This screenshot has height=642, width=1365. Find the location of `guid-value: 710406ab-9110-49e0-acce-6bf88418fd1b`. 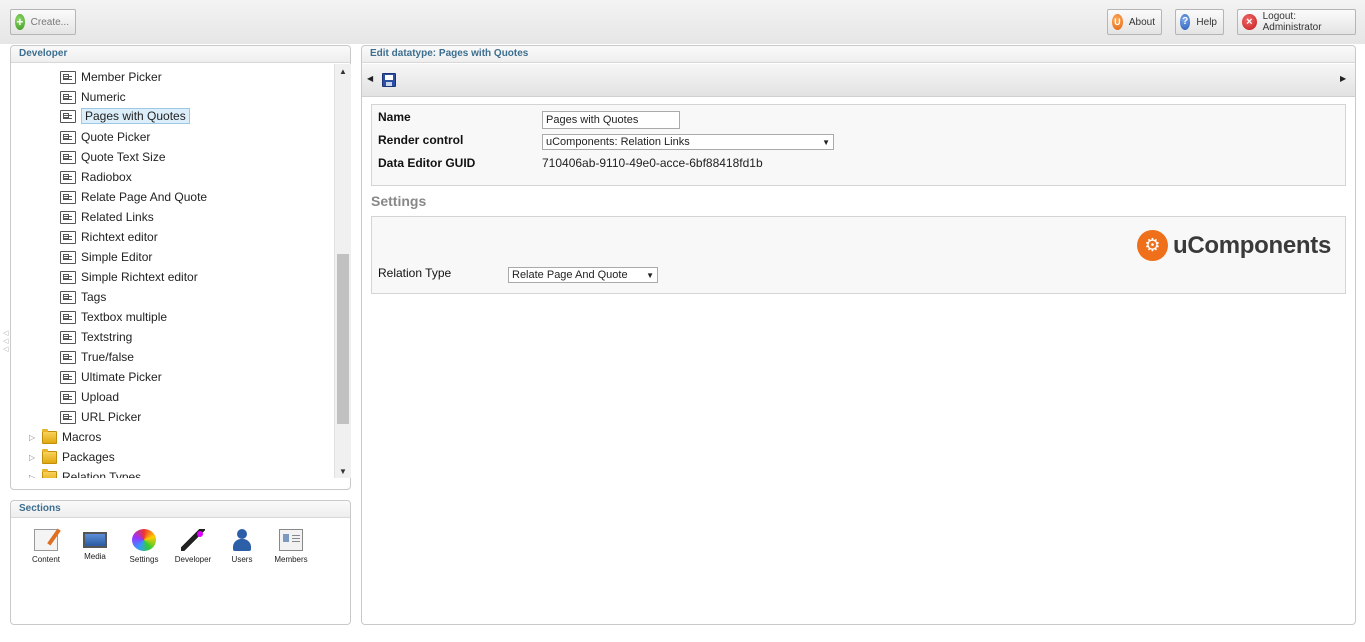

guid-value: 710406ab-9110-49e0-acce-6bf88418fd1b is located at coordinates (652, 163).